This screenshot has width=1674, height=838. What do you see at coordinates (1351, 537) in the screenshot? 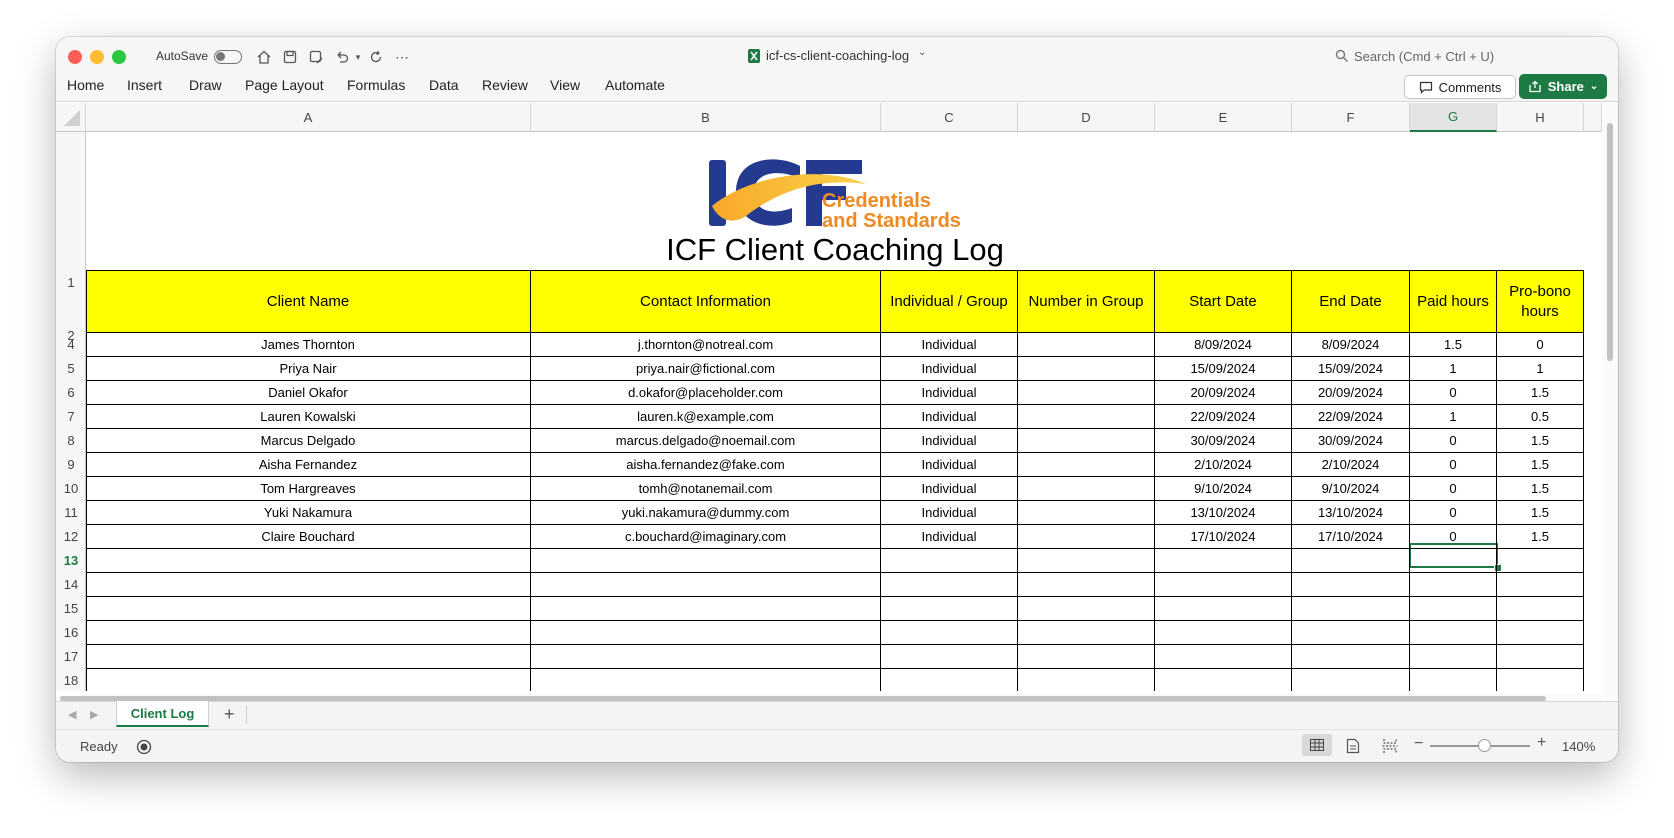
I see `cell-end-date: 17/10/2024` at bounding box center [1351, 537].